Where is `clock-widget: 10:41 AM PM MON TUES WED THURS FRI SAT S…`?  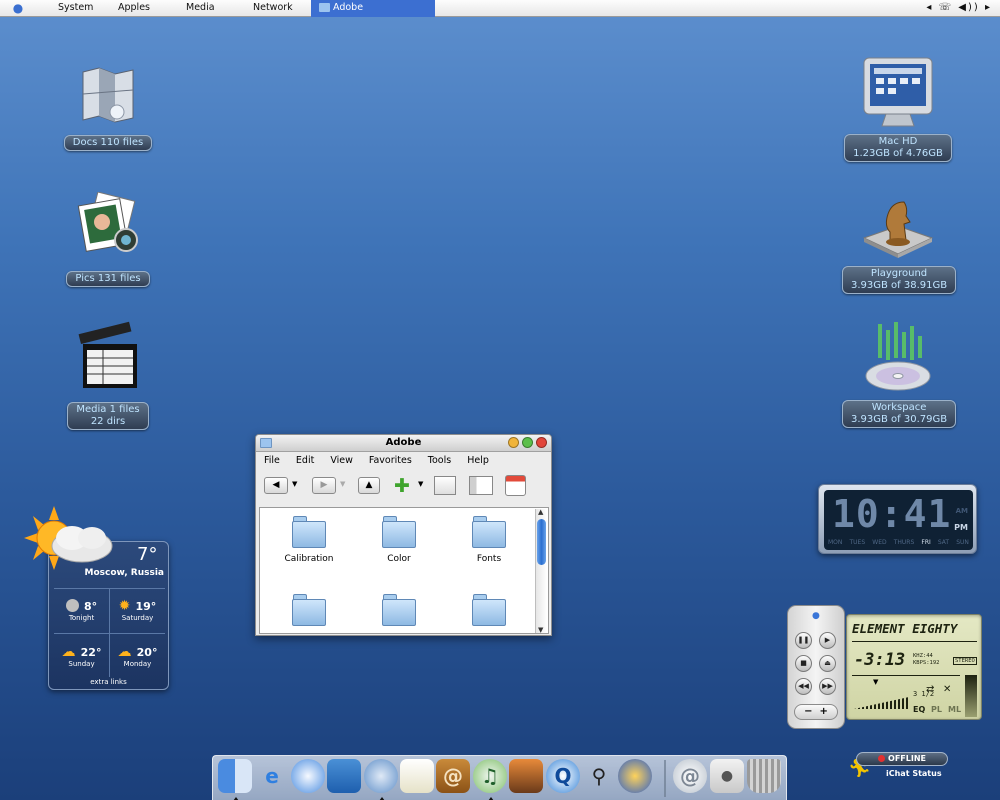
clock-widget: 10:41 AM PM MON TUES WED THURS FRI SAT S… is located at coordinates (897, 519).